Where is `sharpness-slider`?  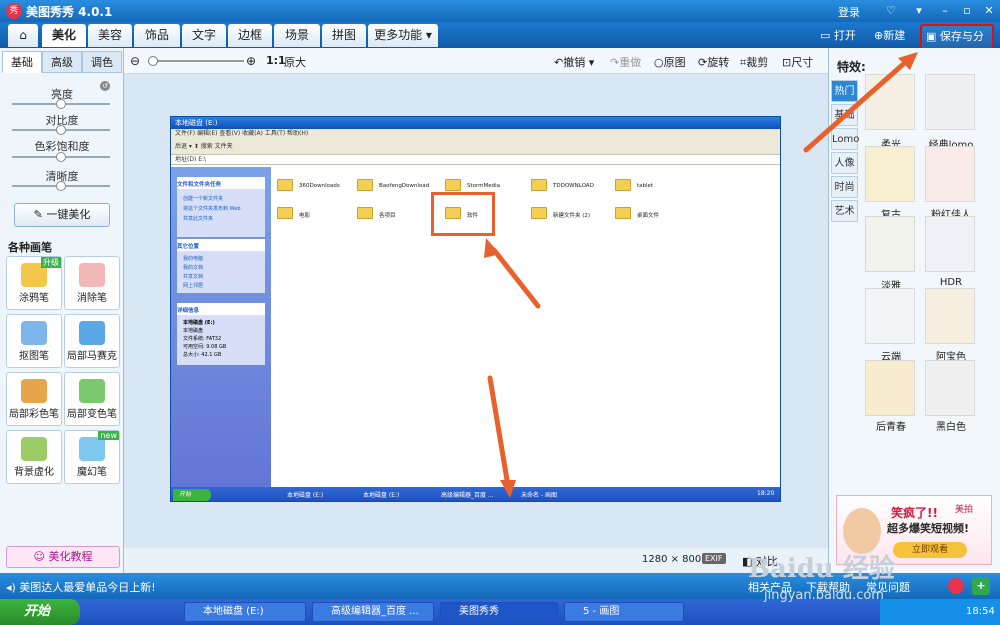 sharpness-slider is located at coordinates (61, 186).